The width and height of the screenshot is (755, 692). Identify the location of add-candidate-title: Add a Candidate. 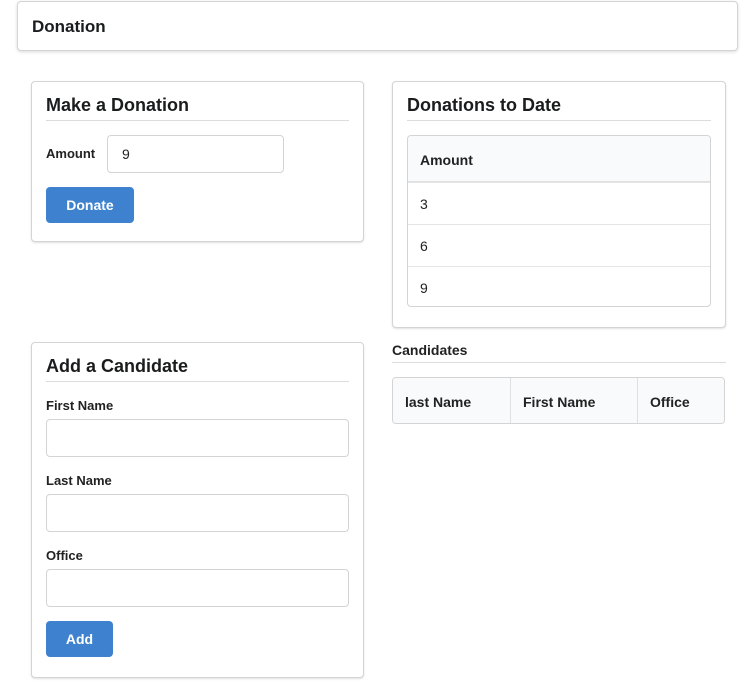
(117, 366).